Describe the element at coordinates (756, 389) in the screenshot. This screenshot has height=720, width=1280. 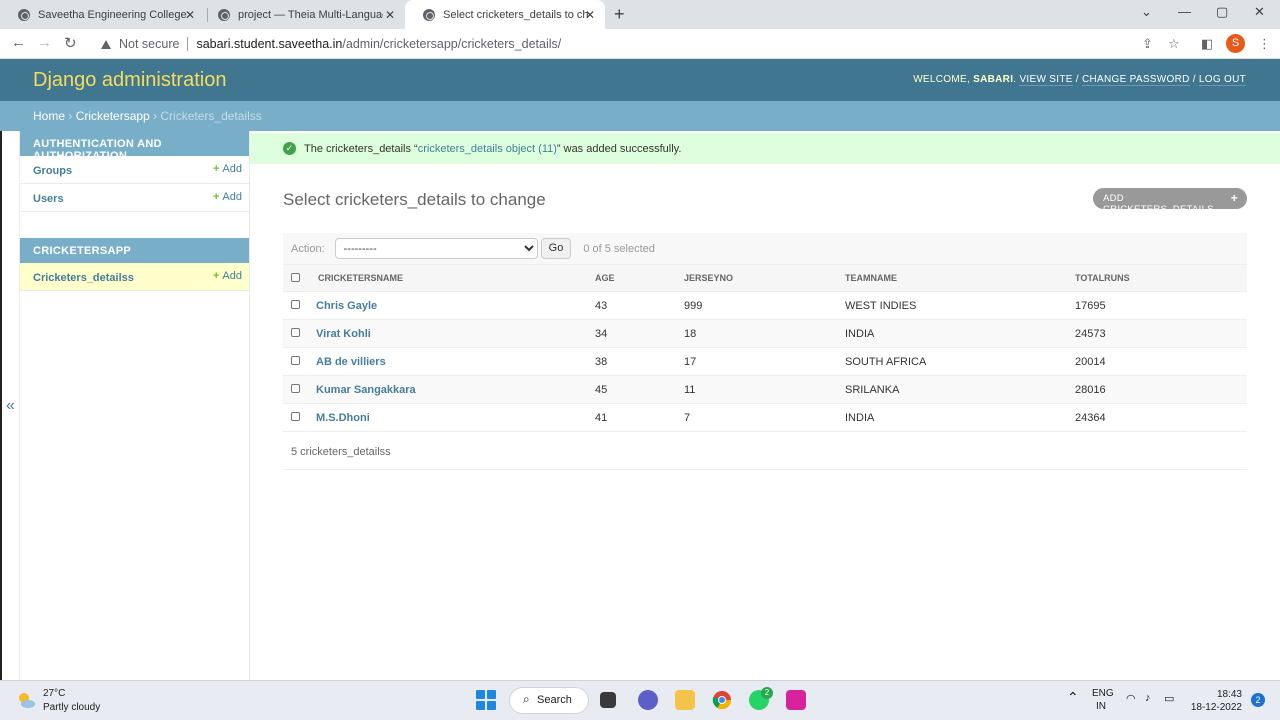
I see `jersey-cell: 11` at that location.